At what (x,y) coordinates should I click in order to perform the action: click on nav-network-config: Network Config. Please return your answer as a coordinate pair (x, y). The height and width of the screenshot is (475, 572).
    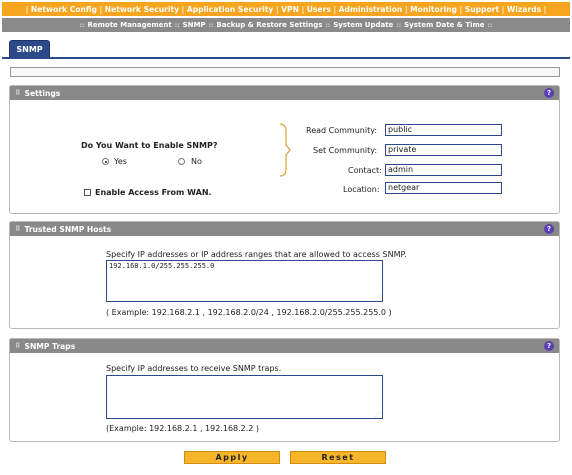
    Looking at the image, I should click on (64, 9).